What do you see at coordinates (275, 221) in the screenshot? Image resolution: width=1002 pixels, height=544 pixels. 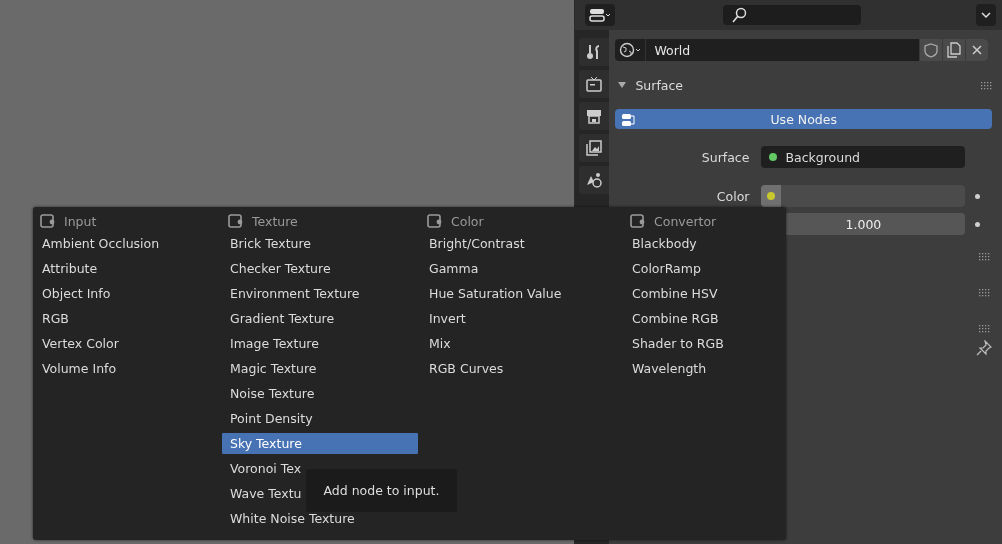 I see `menu-heading: Texture` at bounding box center [275, 221].